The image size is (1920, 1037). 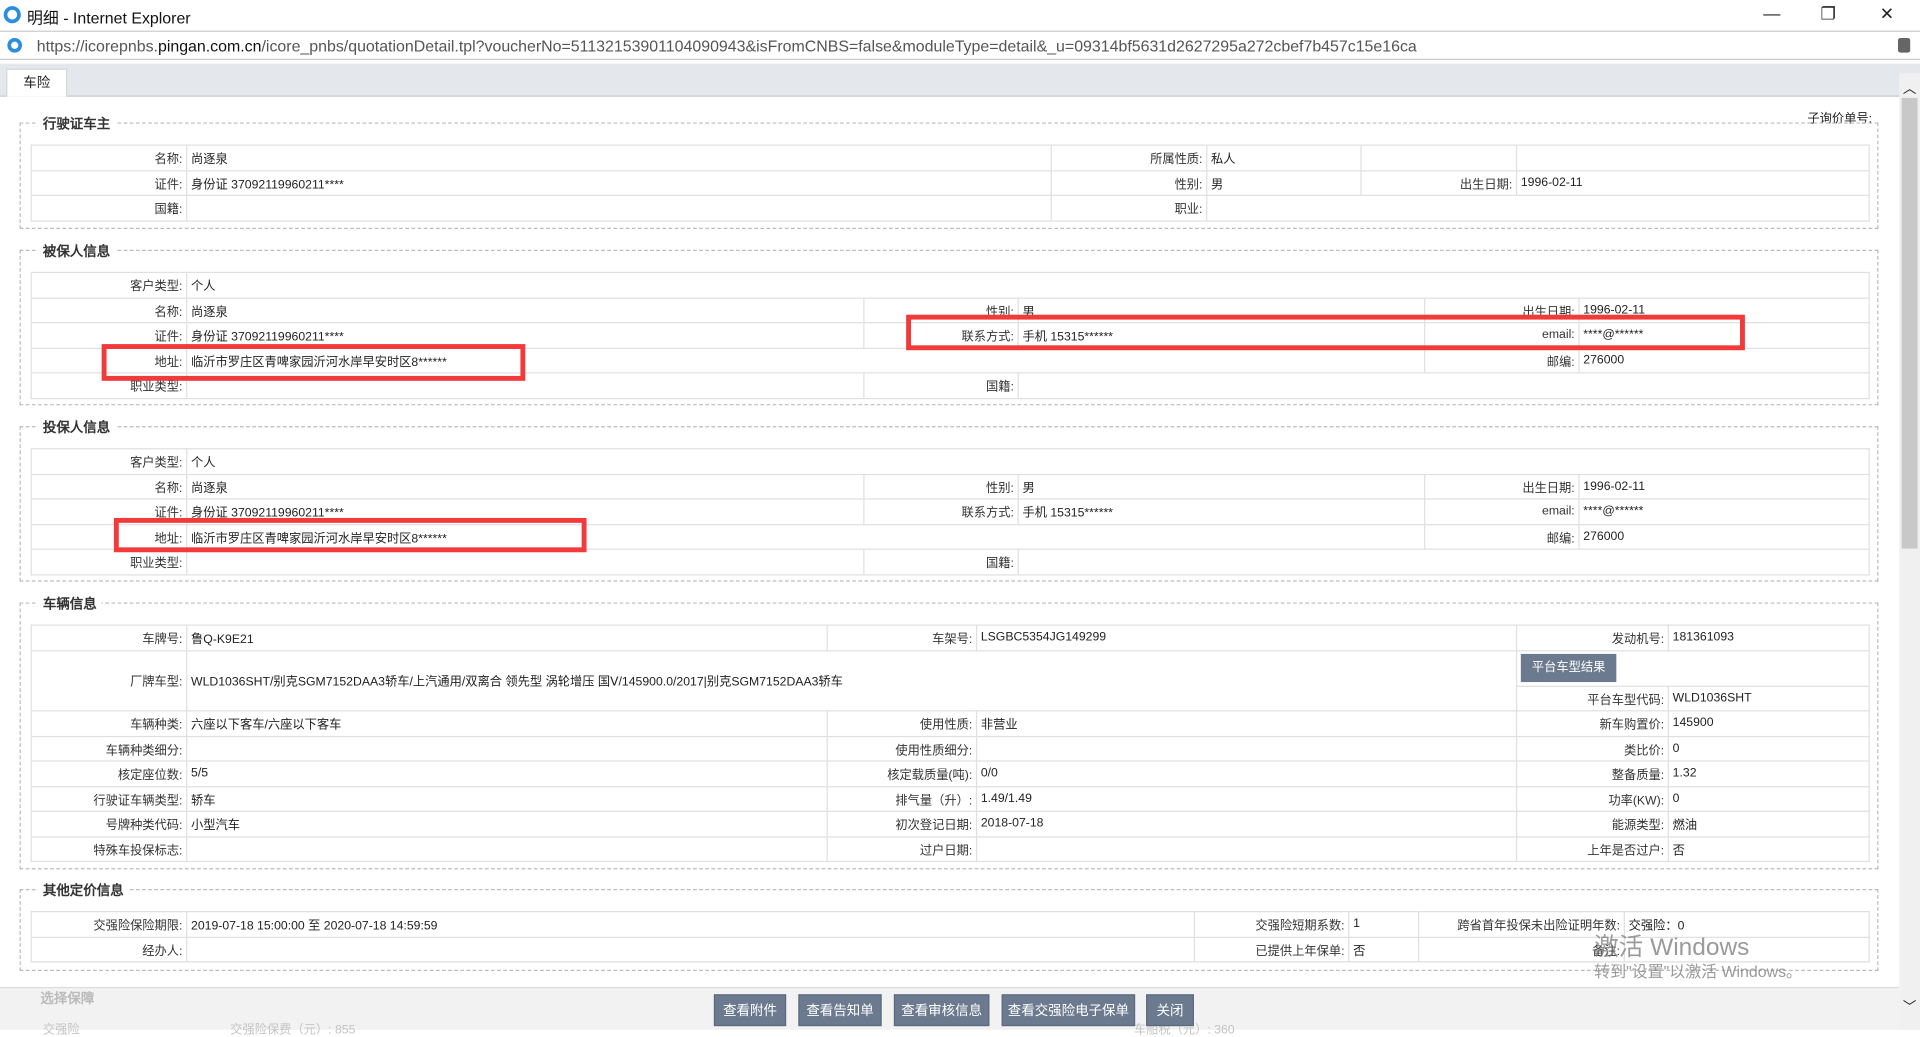 What do you see at coordinates (67, 999) in the screenshot?
I see `coverage-title: 选择保障` at bounding box center [67, 999].